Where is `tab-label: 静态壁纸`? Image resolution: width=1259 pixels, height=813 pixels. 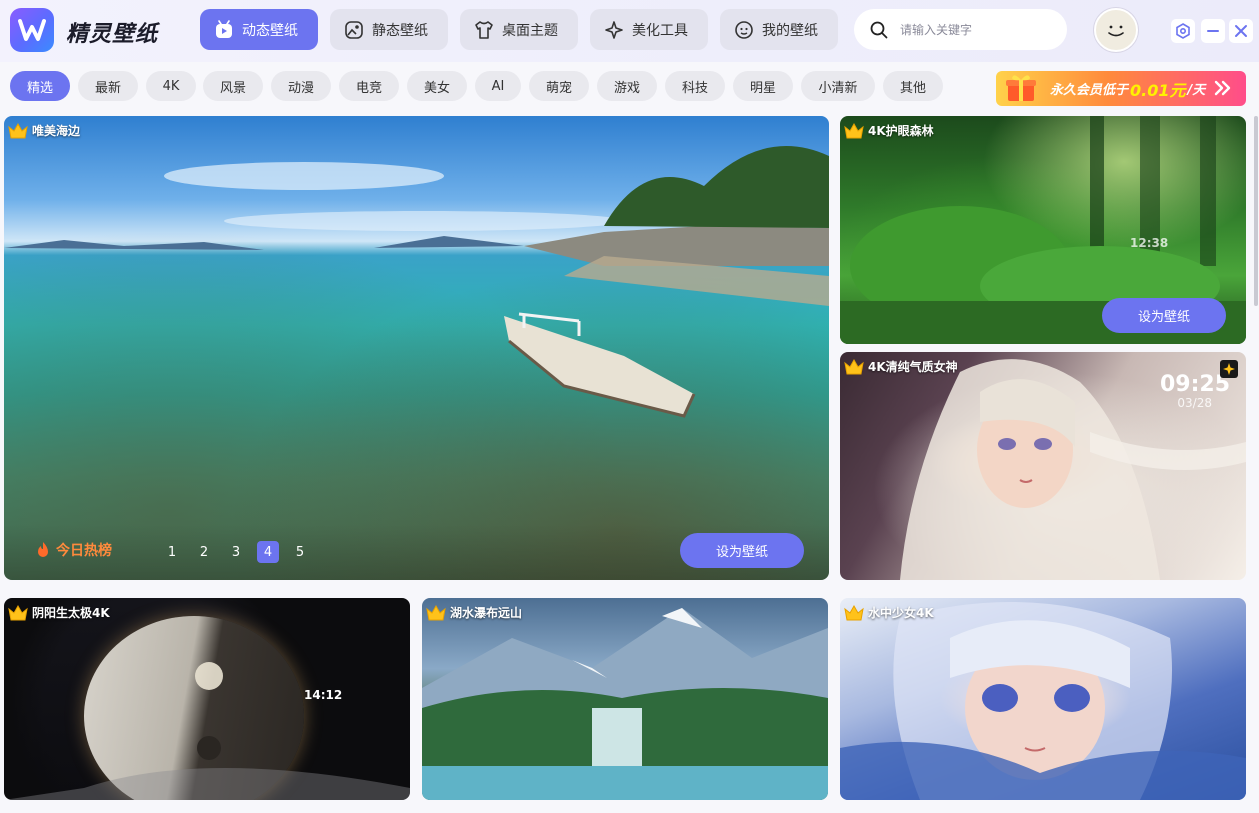 tab-label: 静态壁纸 is located at coordinates (400, 30).